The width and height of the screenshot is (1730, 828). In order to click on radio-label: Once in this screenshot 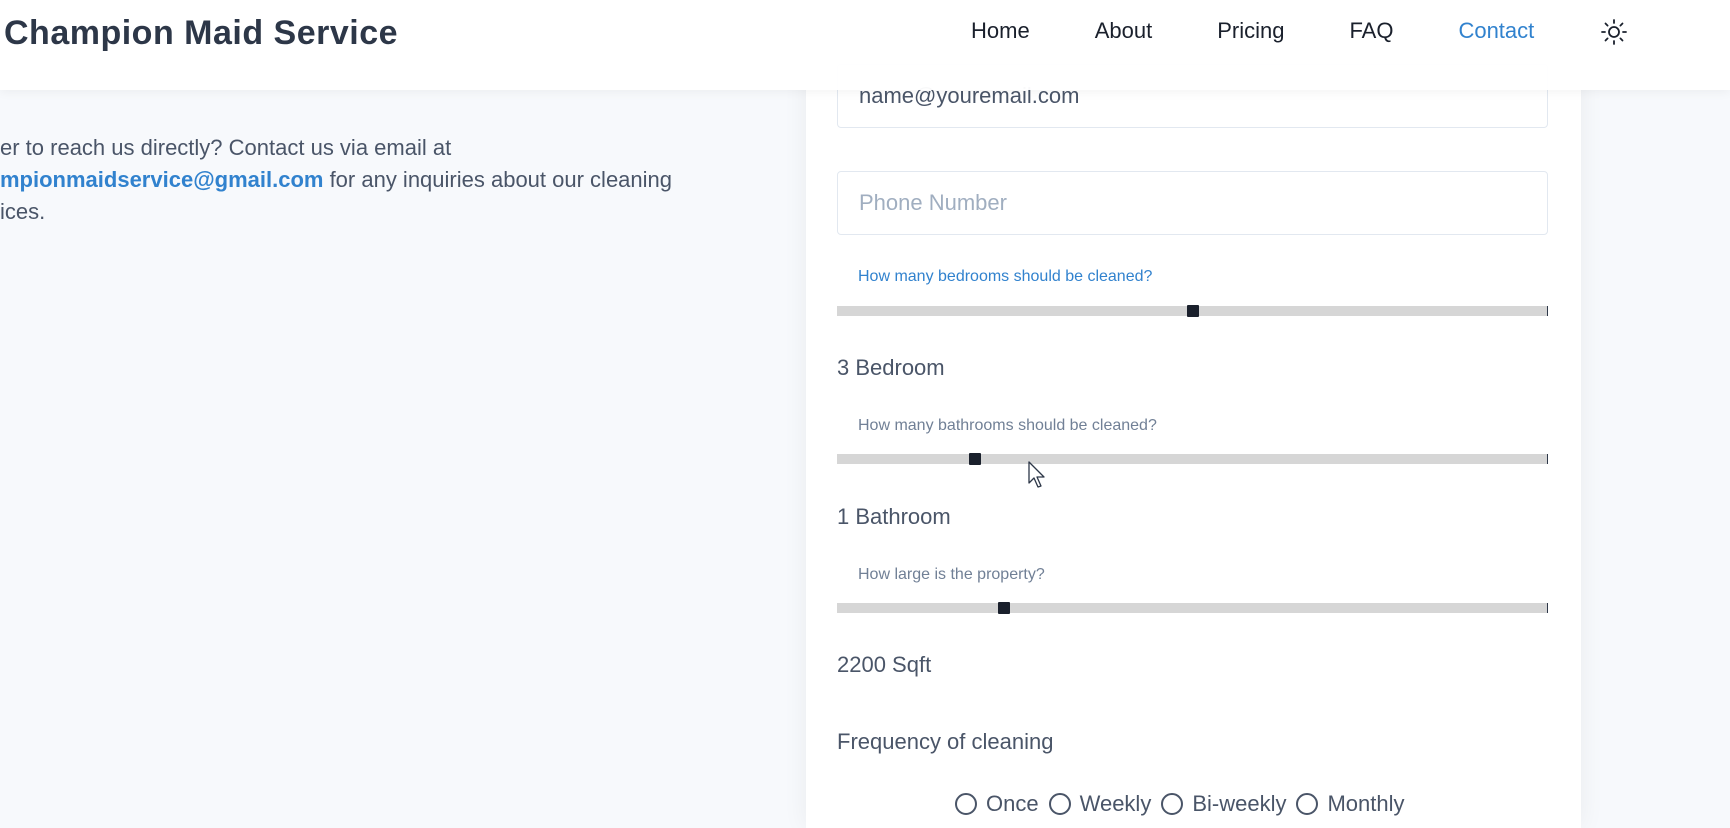, I will do `click(1012, 803)`.